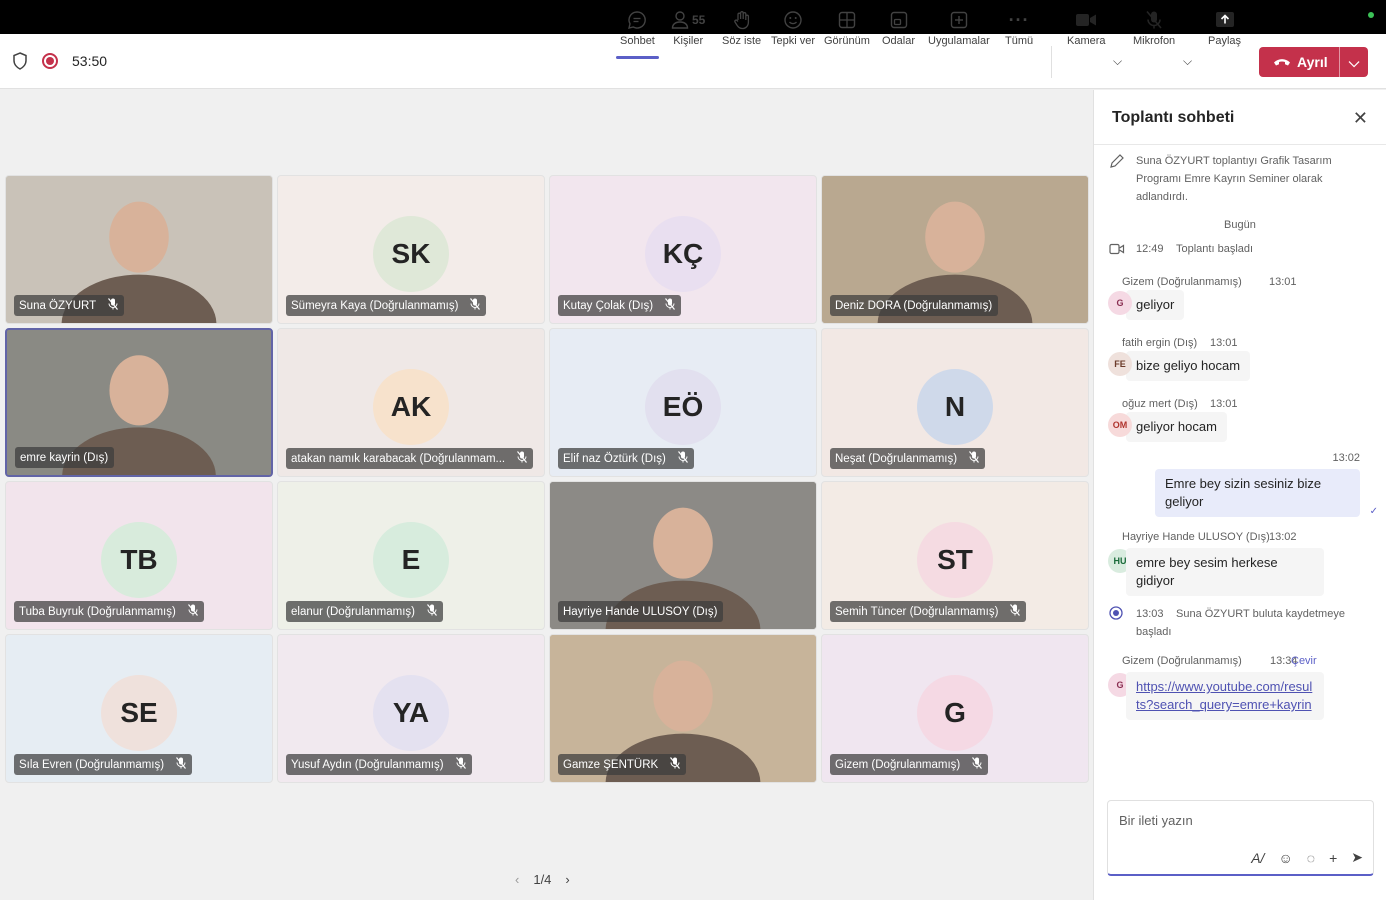  Describe the element at coordinates (1357, 857) in the screenshot. I see `send-icon: ➤` at that location.